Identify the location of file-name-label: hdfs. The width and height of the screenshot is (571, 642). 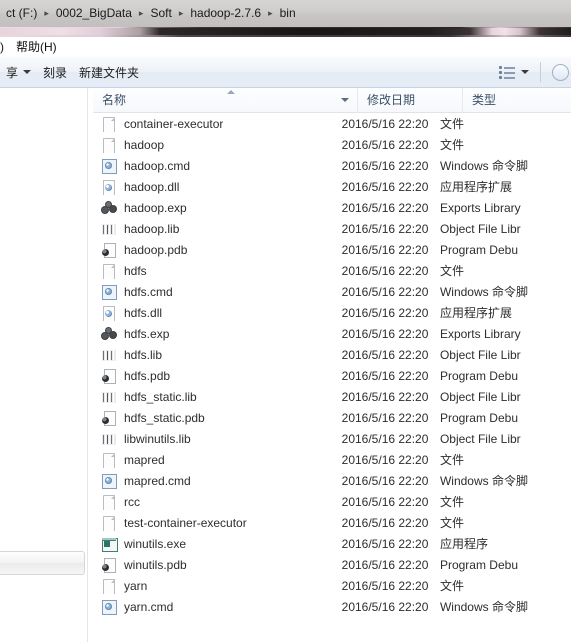
(135, 270).